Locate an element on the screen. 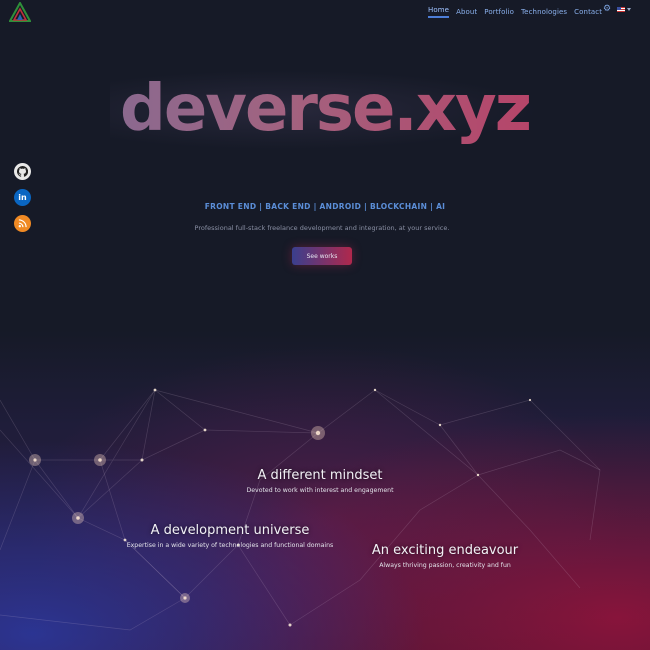 The height and width of the screenshot is (650, 650). feature-title: A different mindset is located at coordinates (320, 475).